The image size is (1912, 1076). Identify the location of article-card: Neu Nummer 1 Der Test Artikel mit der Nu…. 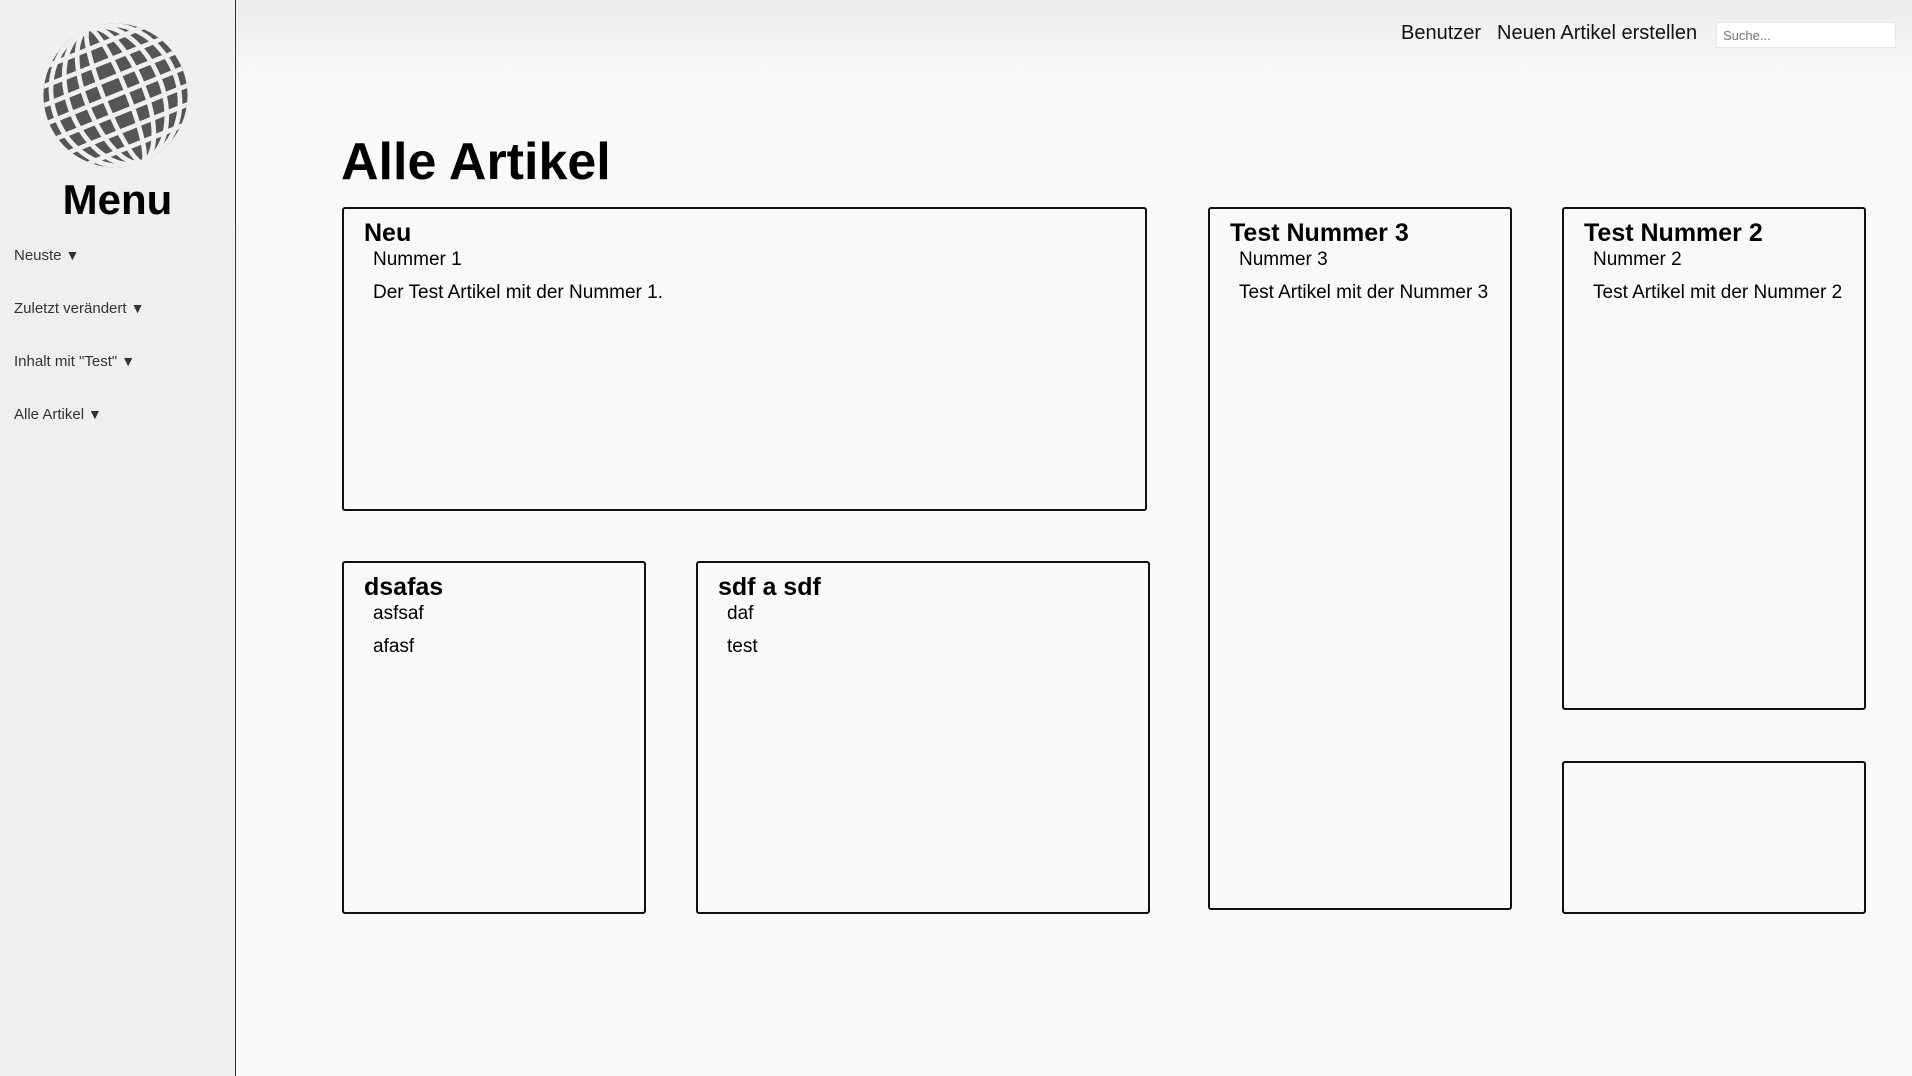
(744, 359).